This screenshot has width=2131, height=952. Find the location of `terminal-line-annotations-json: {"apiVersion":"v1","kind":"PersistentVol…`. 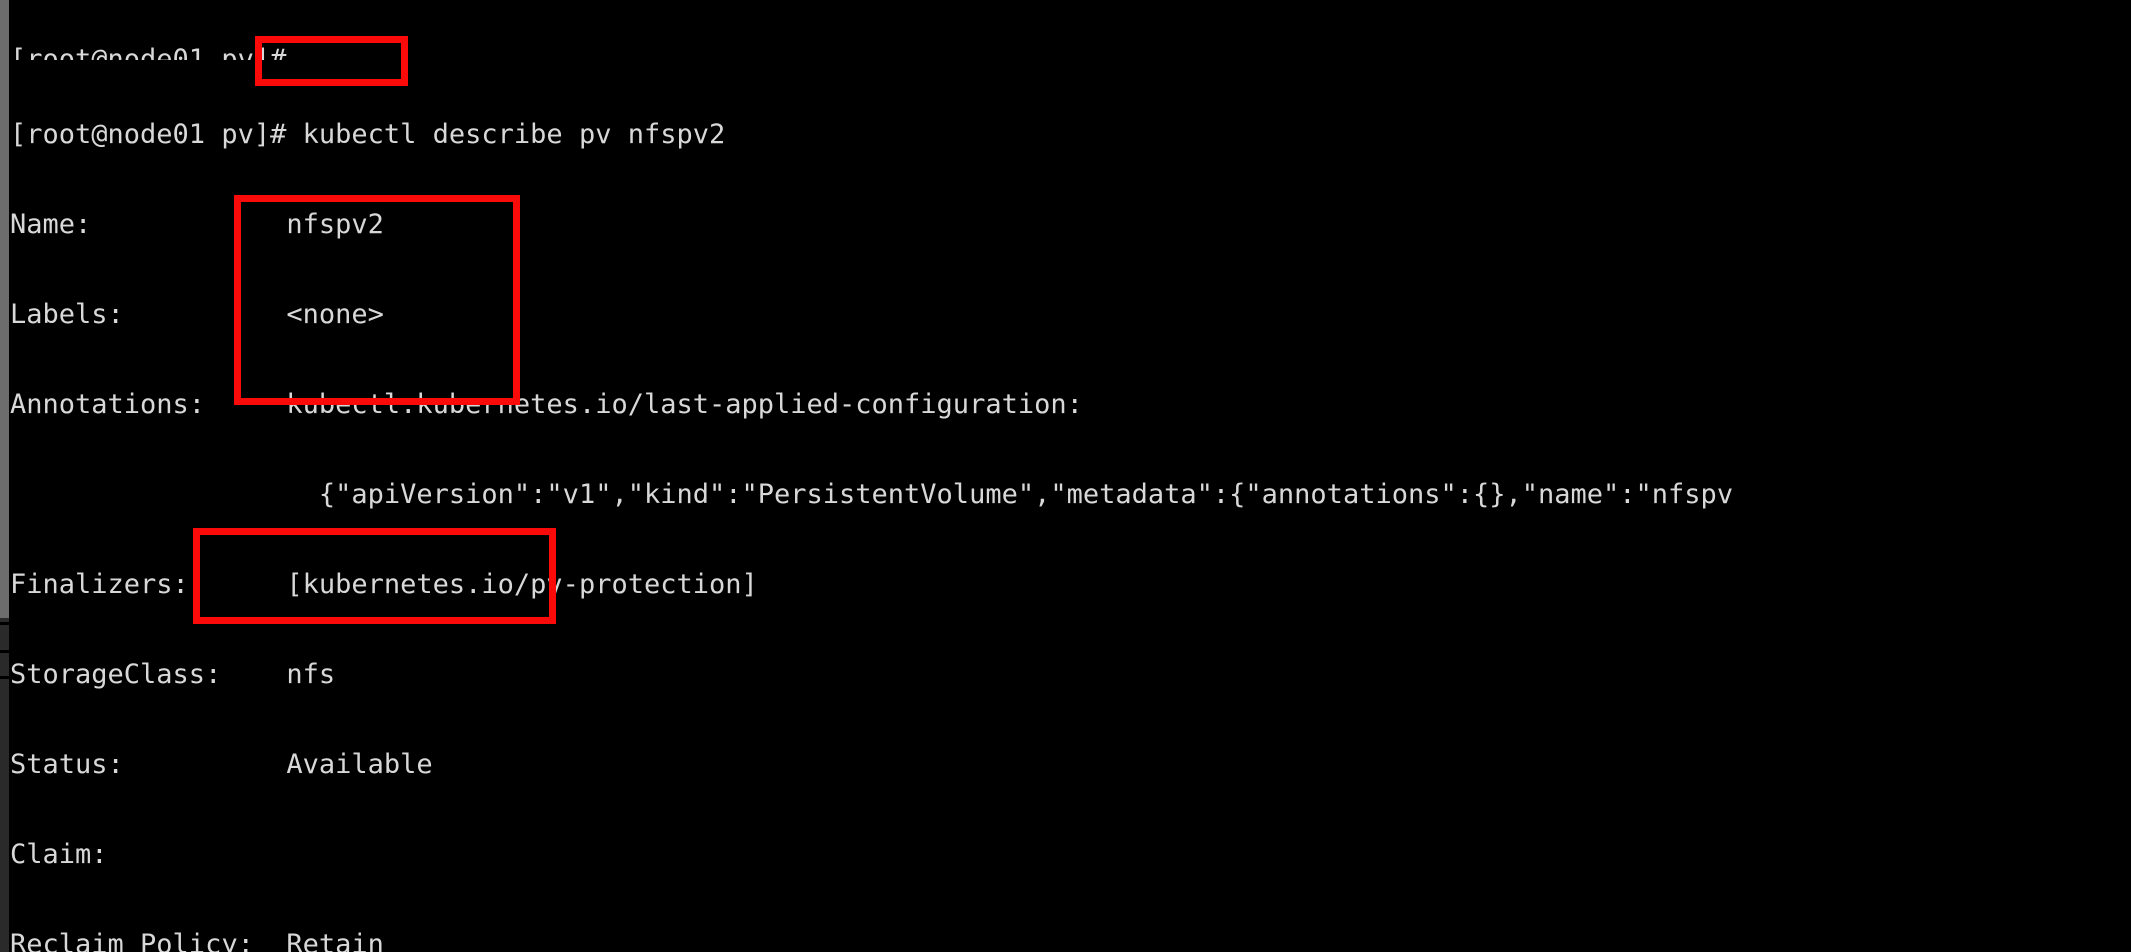

terminal-line-annotations-json: {"apiVersion":"v1","kind":"PersistentVol… is located at coordinates (872, 494).